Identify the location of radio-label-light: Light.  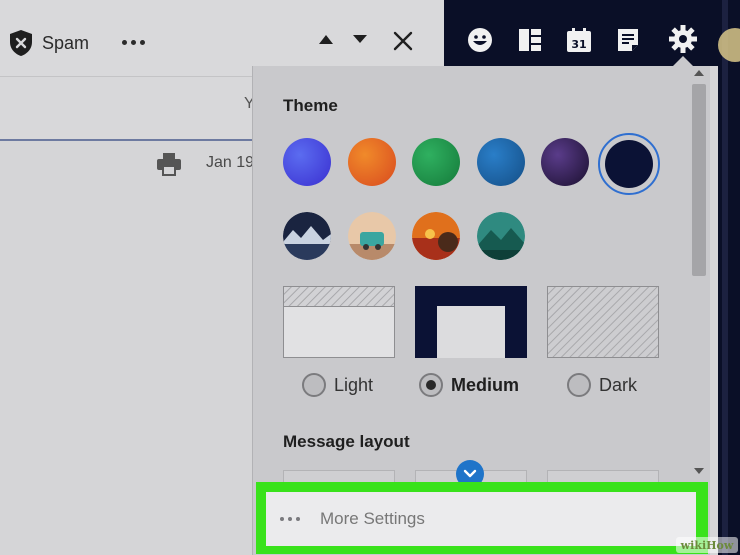
(354, 384).